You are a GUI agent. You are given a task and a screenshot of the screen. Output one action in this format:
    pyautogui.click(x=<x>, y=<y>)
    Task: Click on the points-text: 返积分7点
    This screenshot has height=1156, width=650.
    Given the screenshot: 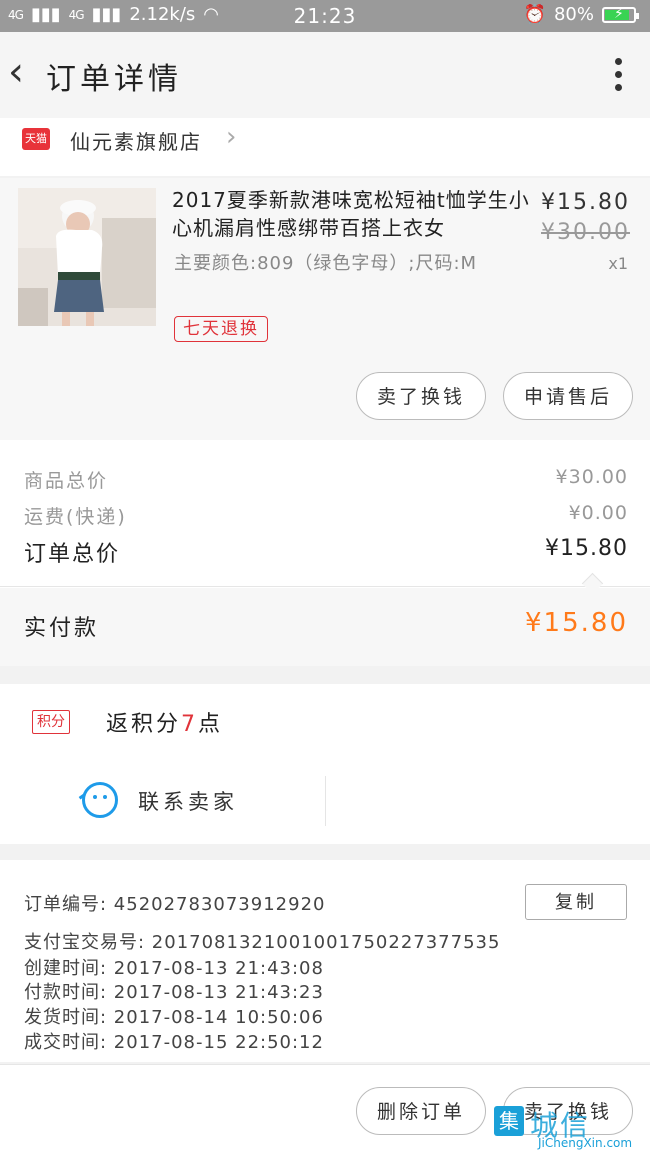 What is the action you would take?
    pyautogui.click(x=164, y=722)
    